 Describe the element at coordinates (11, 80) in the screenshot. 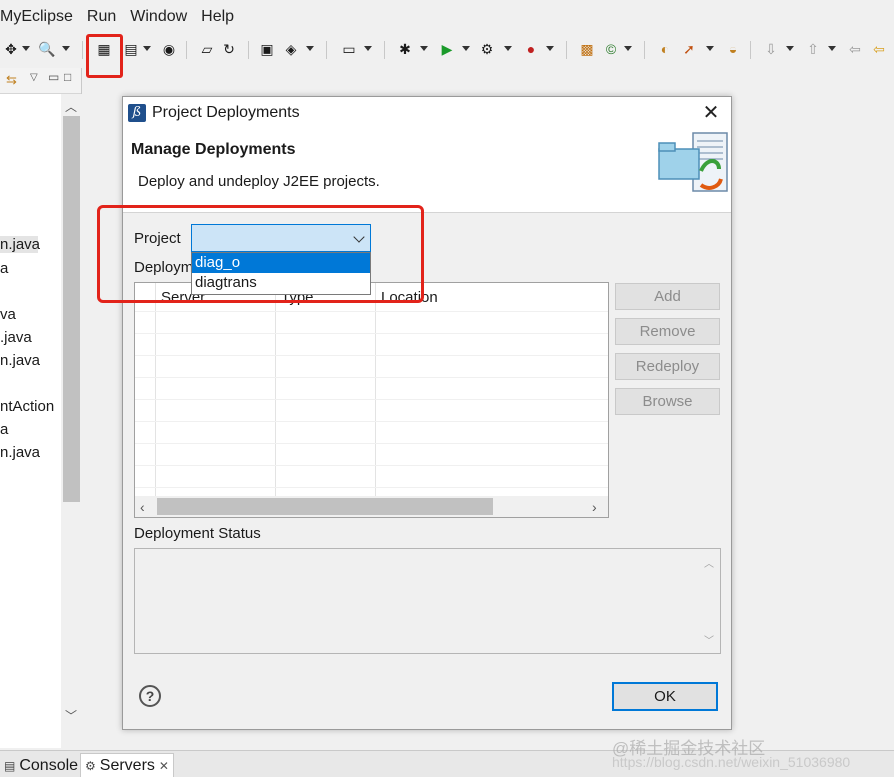

I see `link-editor-icon: ⇆` at that location.